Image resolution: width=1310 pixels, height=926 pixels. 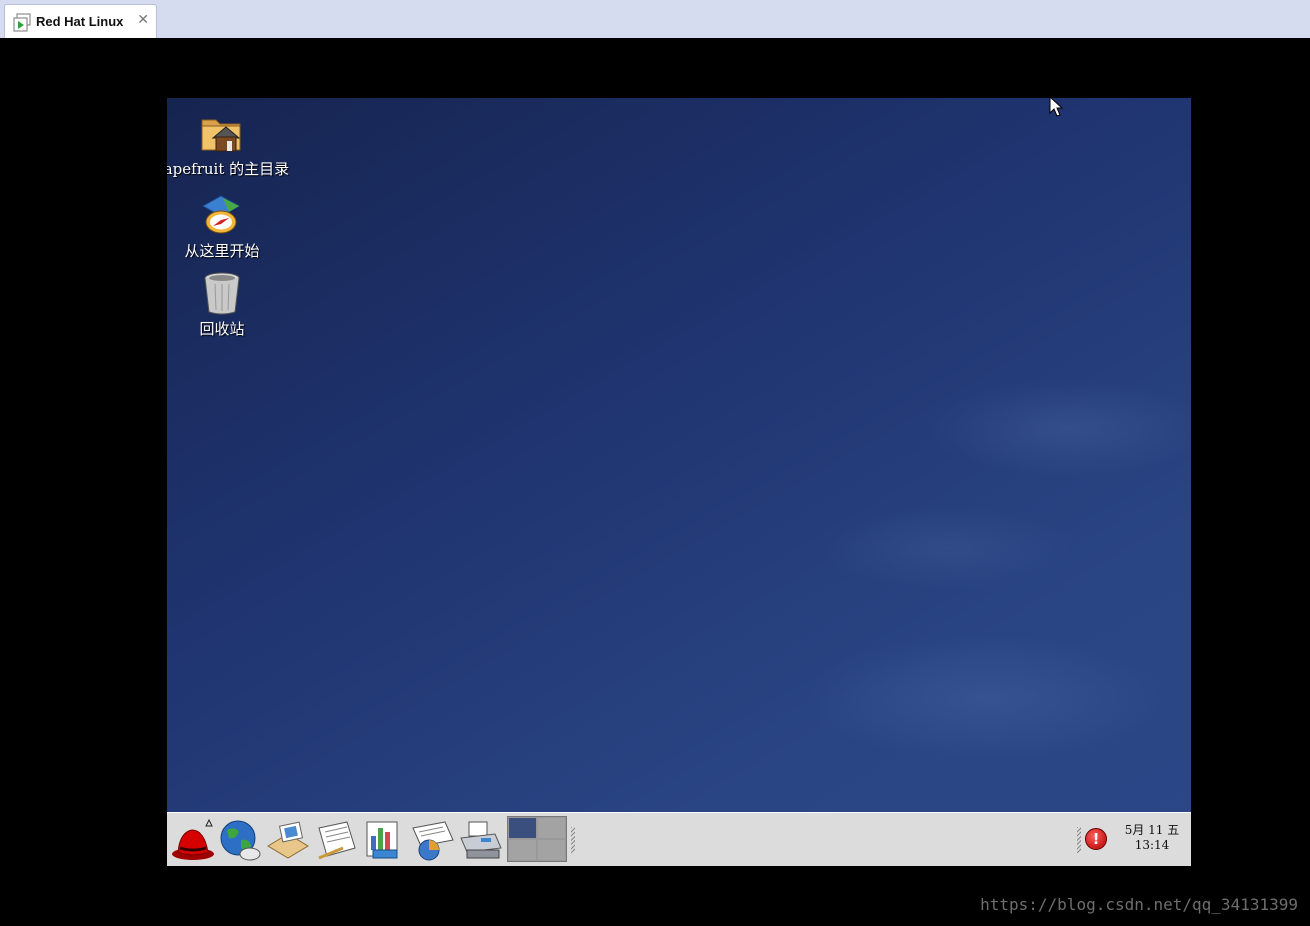 I want to click on email-icon, so click(x=288, y=840).